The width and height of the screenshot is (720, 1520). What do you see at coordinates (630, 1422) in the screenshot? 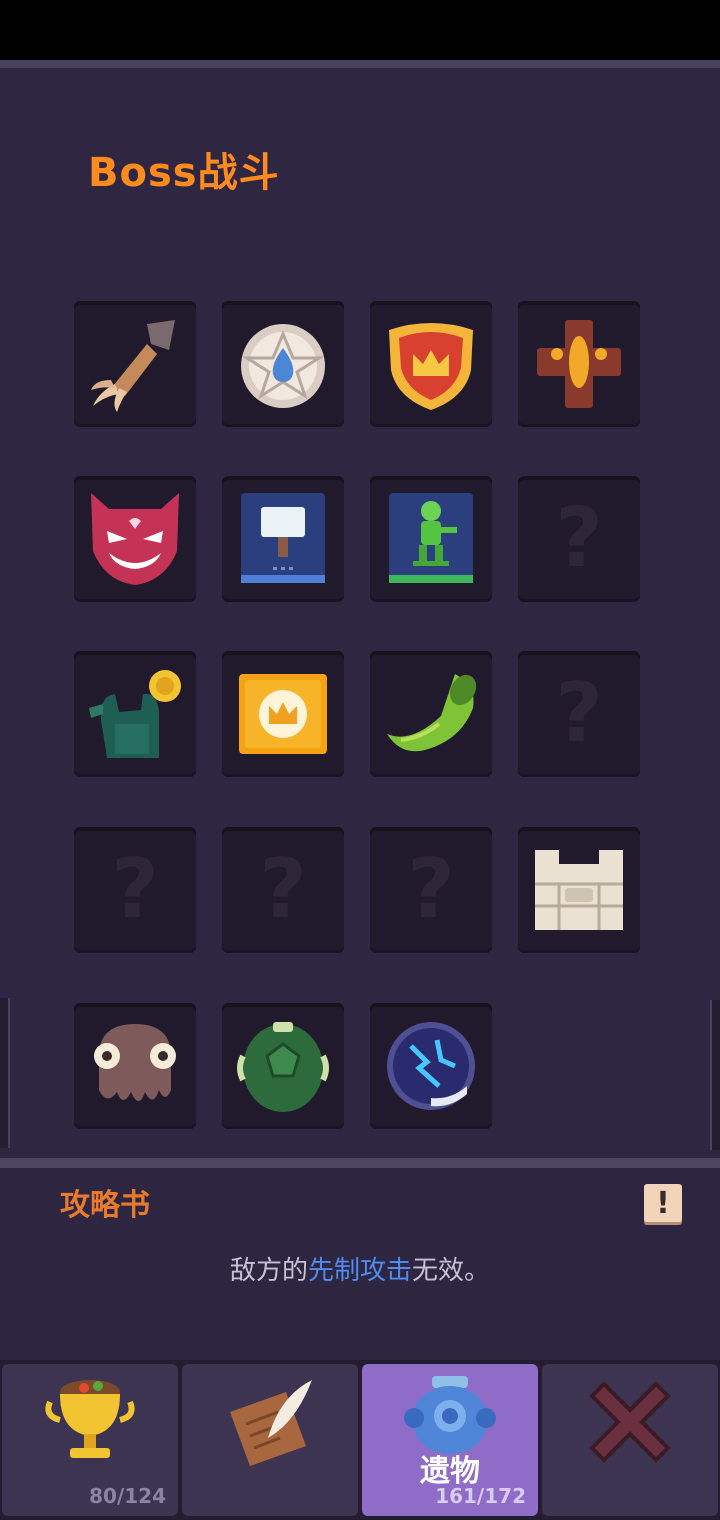
I see `close-x-icon` at bounding box center [630, 1422].